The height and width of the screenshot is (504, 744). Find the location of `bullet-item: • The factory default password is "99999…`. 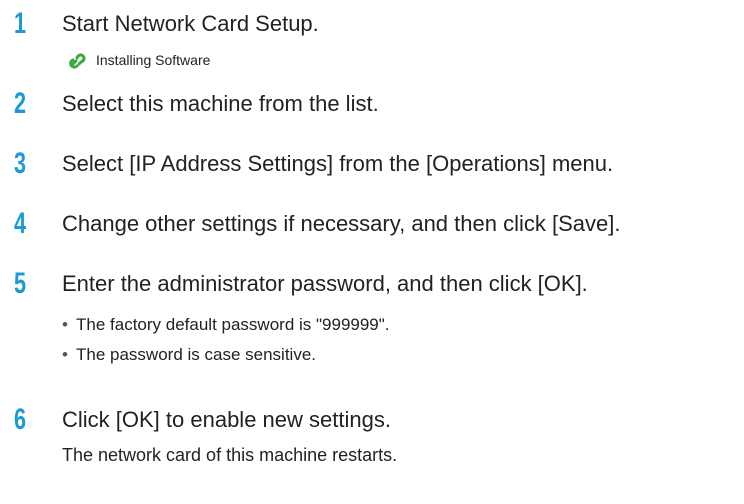

bullet-item: • The factory default password is "99999… is located at coordinates (226, 325).